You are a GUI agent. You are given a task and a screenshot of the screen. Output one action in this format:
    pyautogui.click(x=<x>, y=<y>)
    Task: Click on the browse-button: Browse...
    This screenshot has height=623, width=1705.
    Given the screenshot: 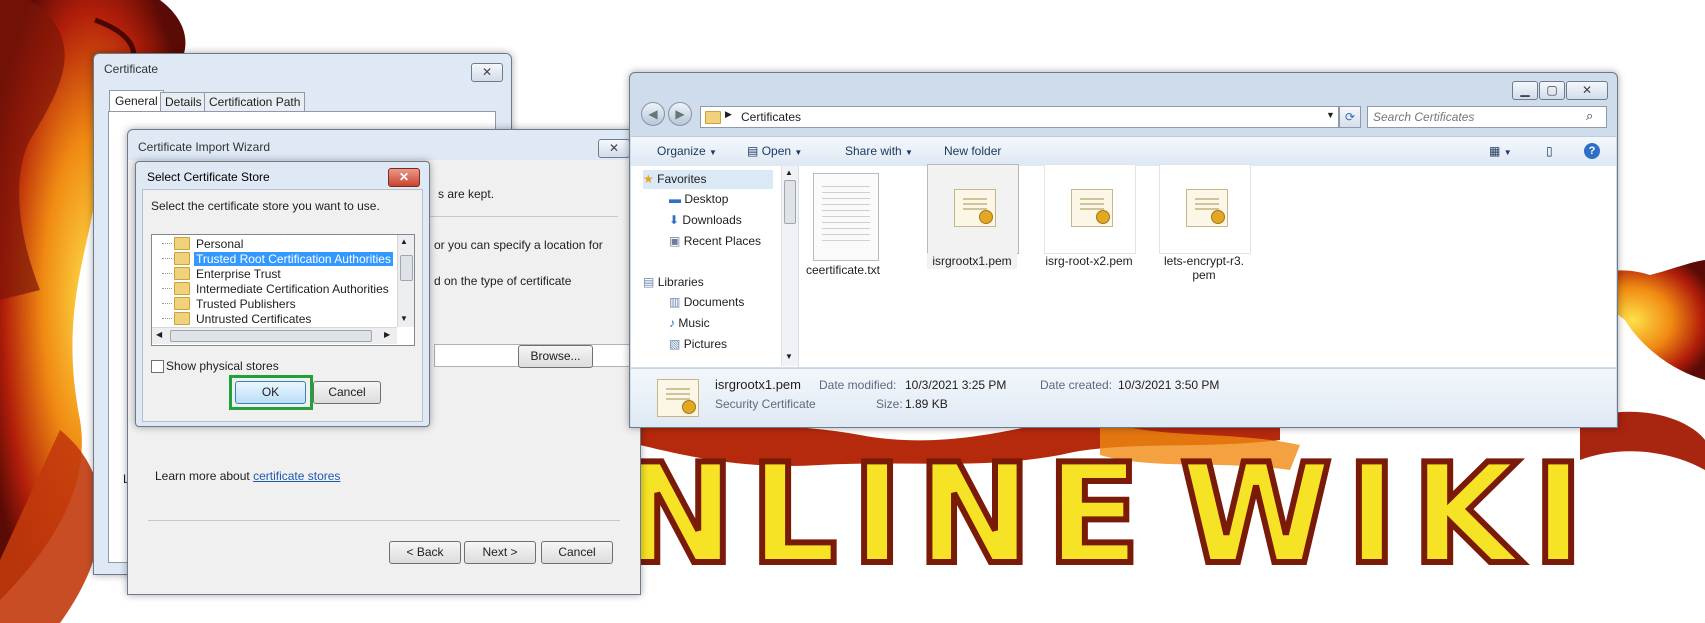 What is the action you would take?
    pyautogui.click(x=555, y=356)
    